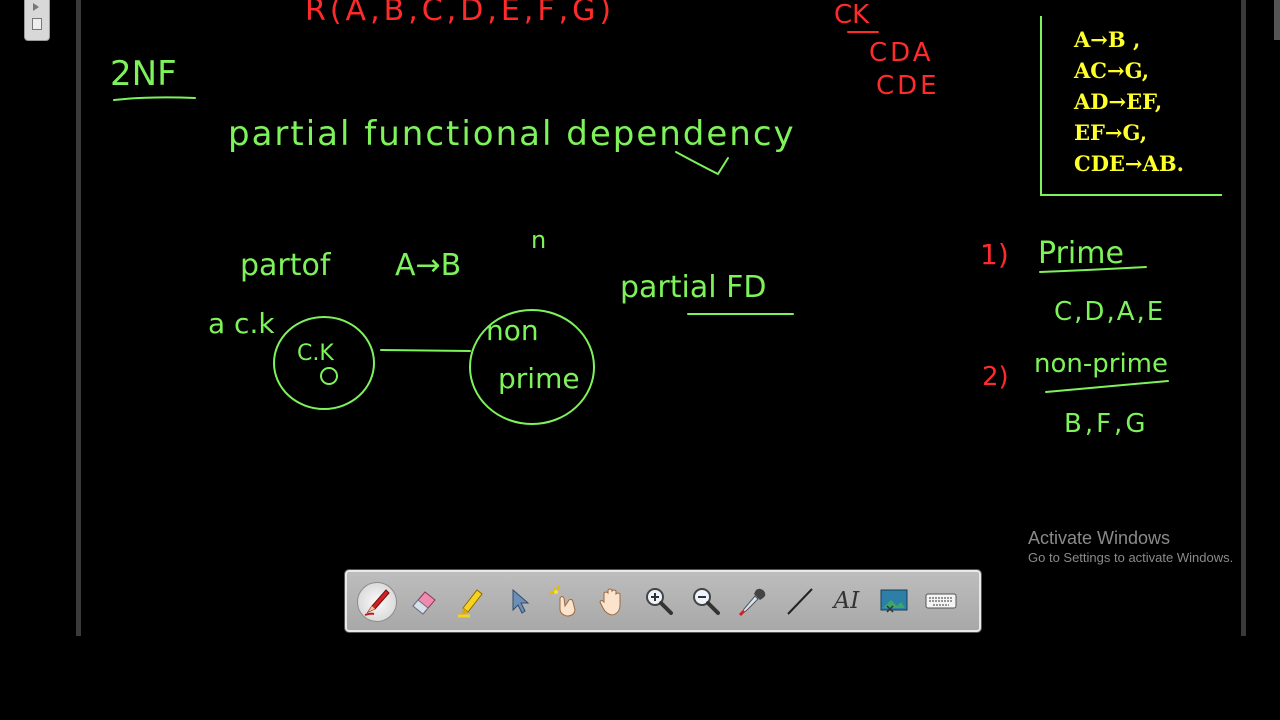  What do you see at coordinates (470, 603) in the screenshot?
I see `highlighter-tool-icon` at bounding box center [470, 603].